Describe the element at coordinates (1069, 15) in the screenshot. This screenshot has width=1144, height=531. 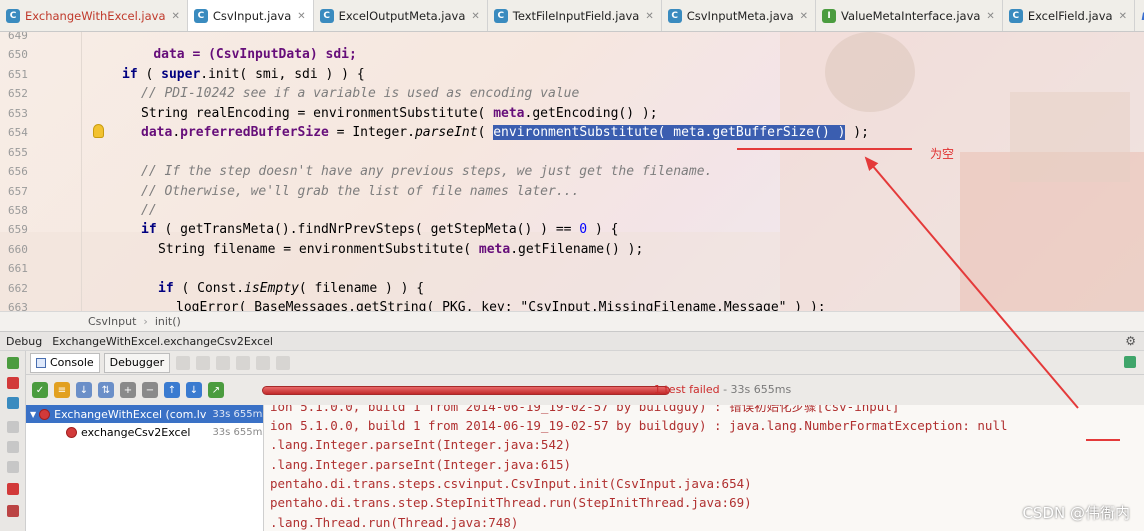
I see `tab-excelfield: C ExcelField.java ✕` at that location.